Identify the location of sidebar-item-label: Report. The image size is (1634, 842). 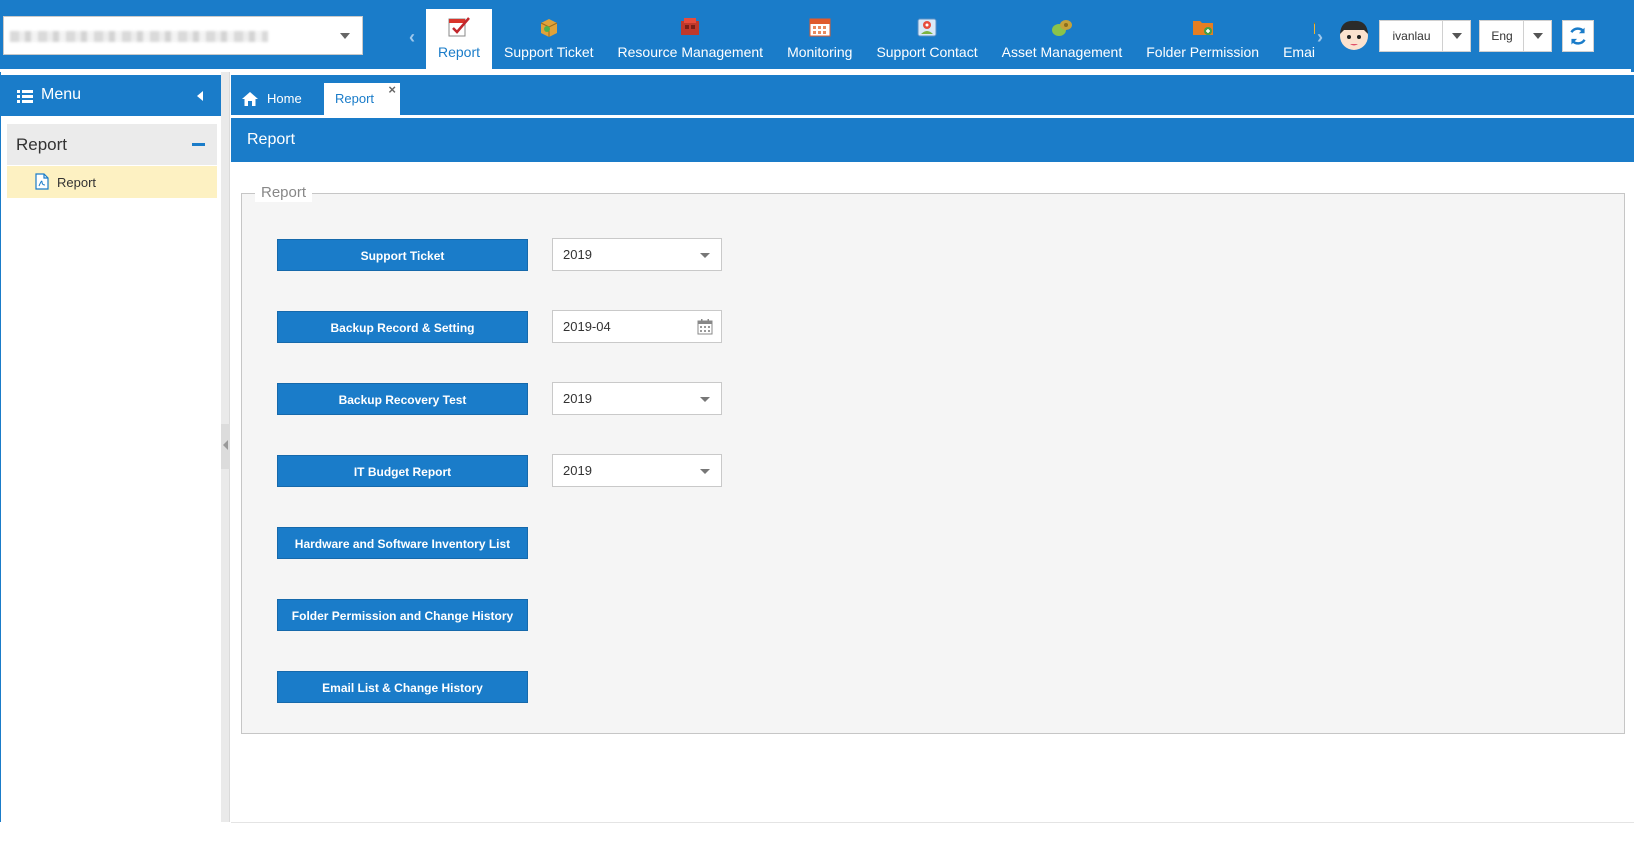
(77, 182).